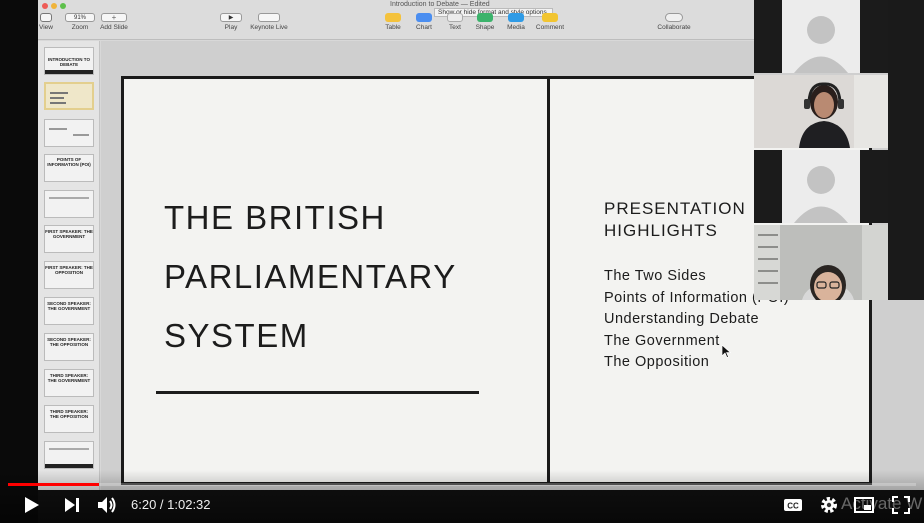 The image size is (924, 523). Describe the element at coordinates (906, 150) in the screenshot. I see `right-letterbox` at that location.